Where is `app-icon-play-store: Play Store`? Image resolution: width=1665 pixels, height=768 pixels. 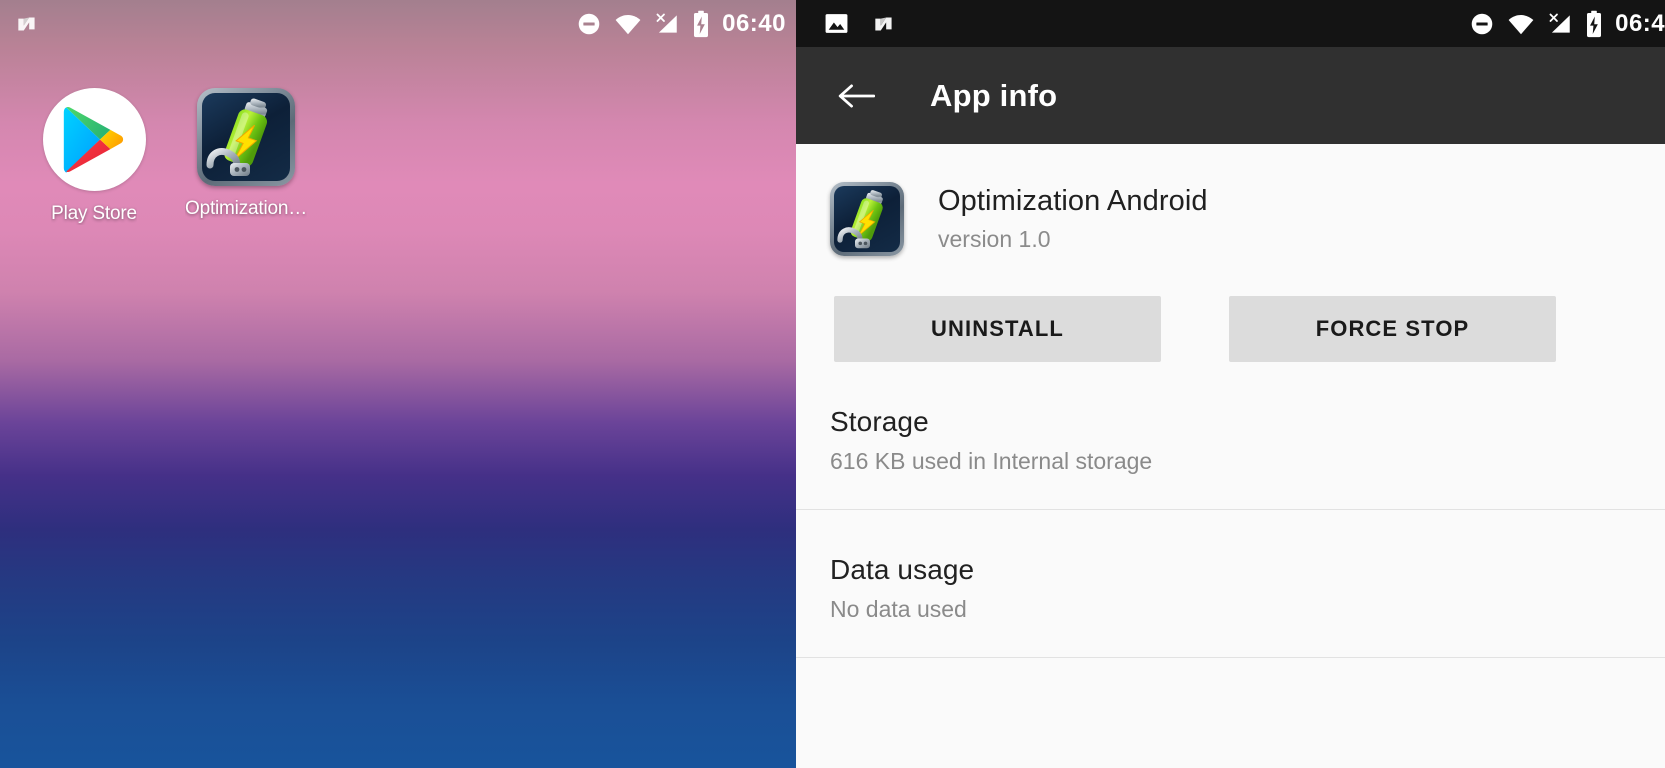
app-icon-play-store: Play Store is located at coordinates (94, 156).